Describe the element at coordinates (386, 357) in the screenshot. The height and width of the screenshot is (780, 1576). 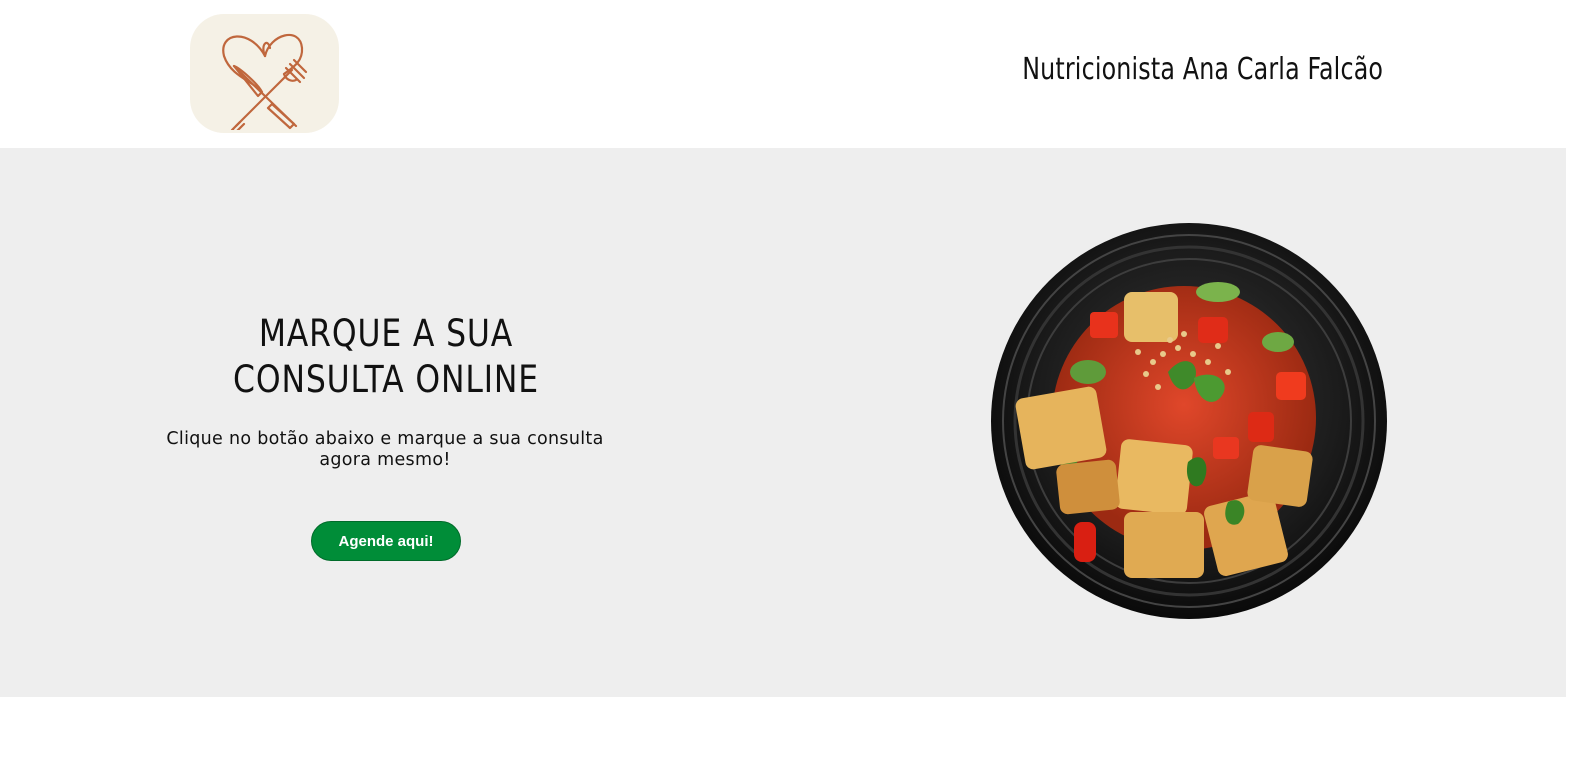
I see `hero-title: Marque a sua consulta online` at that location.